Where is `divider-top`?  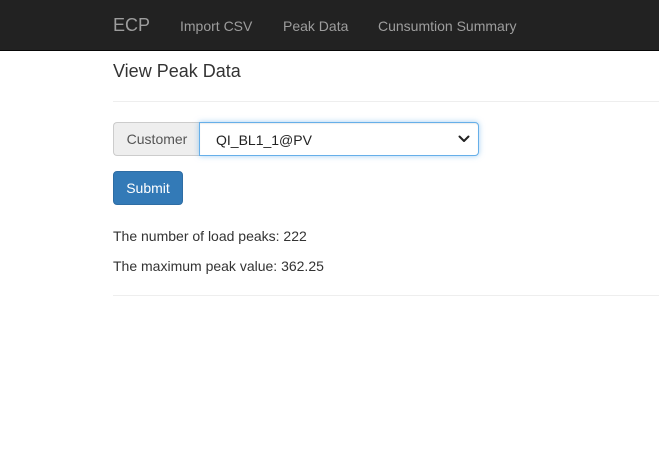 divider-top is located at coordinates (386, 101).